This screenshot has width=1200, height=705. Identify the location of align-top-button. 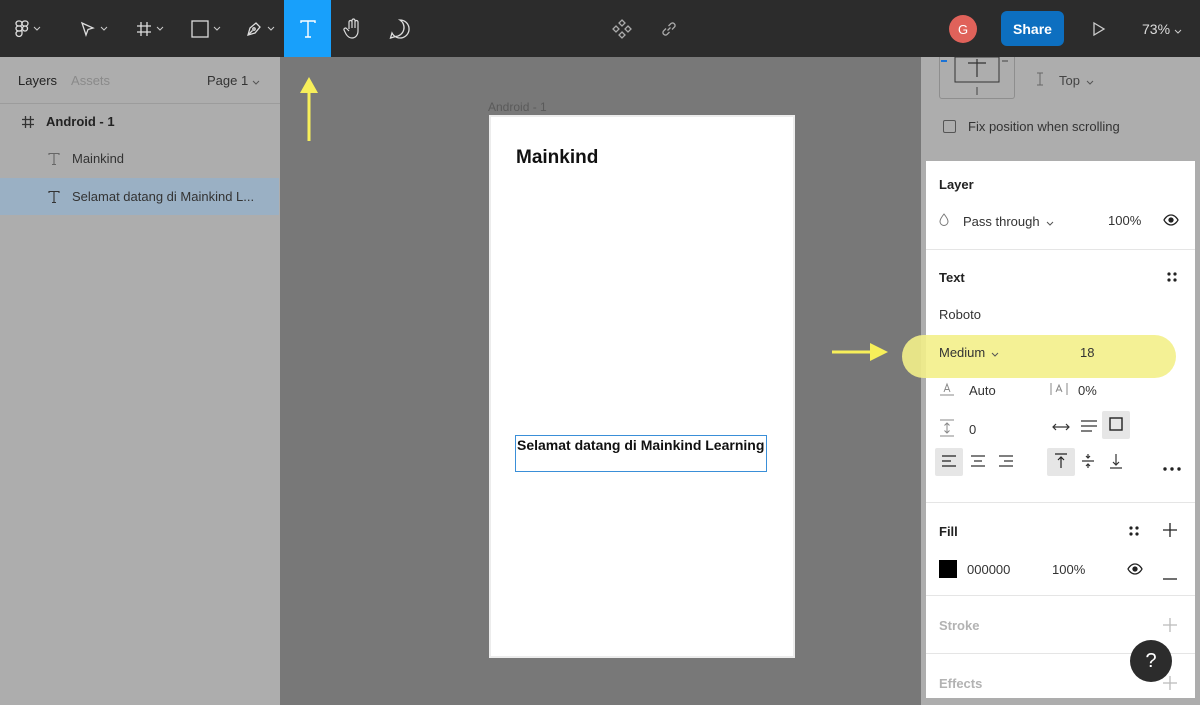
(1061, 462).